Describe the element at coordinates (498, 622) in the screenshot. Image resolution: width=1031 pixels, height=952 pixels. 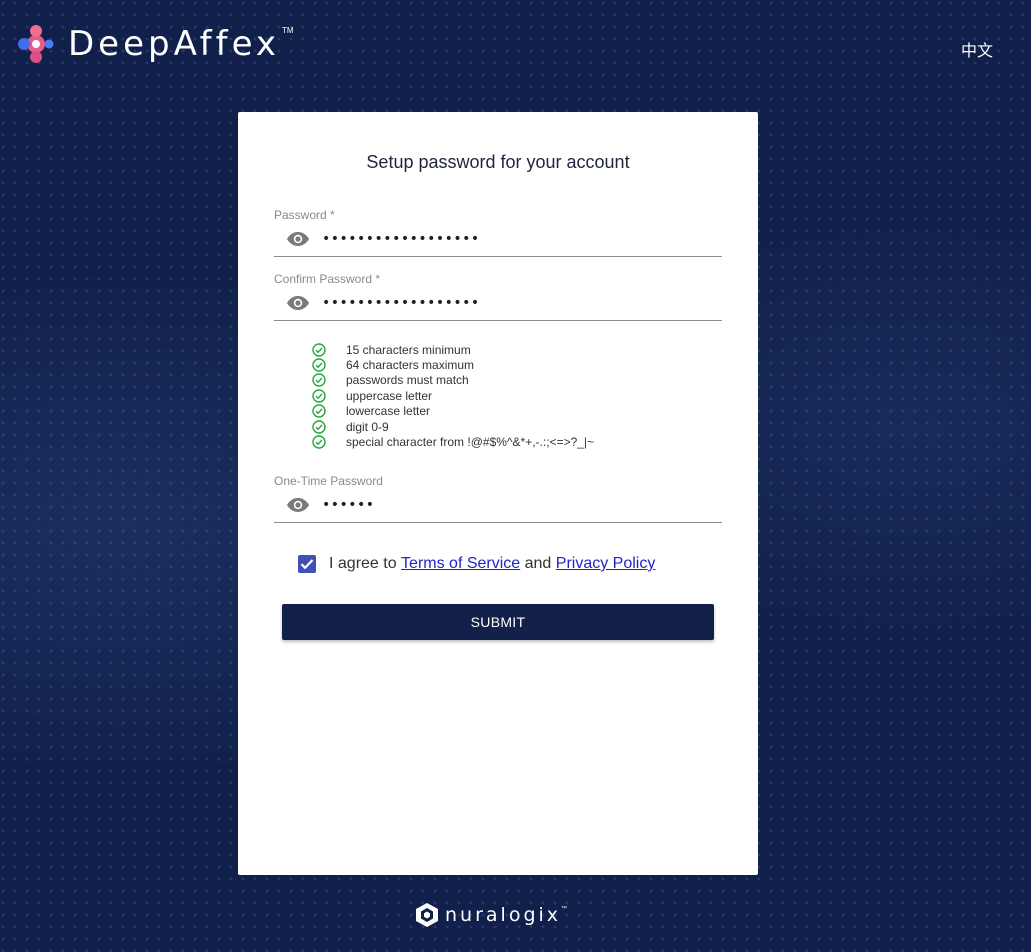
I see `submit-button: SUBMIT` at that location.